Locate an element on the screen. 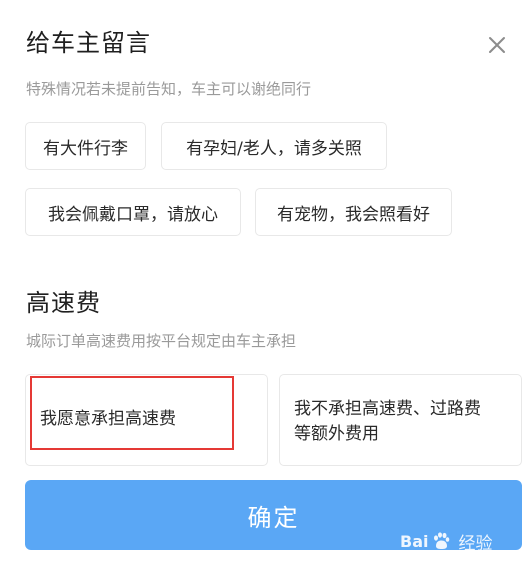 The width and height of the screenshot is (526, 576). option-label: 我愿意承担高速费 is located at coordinates (108, 419).